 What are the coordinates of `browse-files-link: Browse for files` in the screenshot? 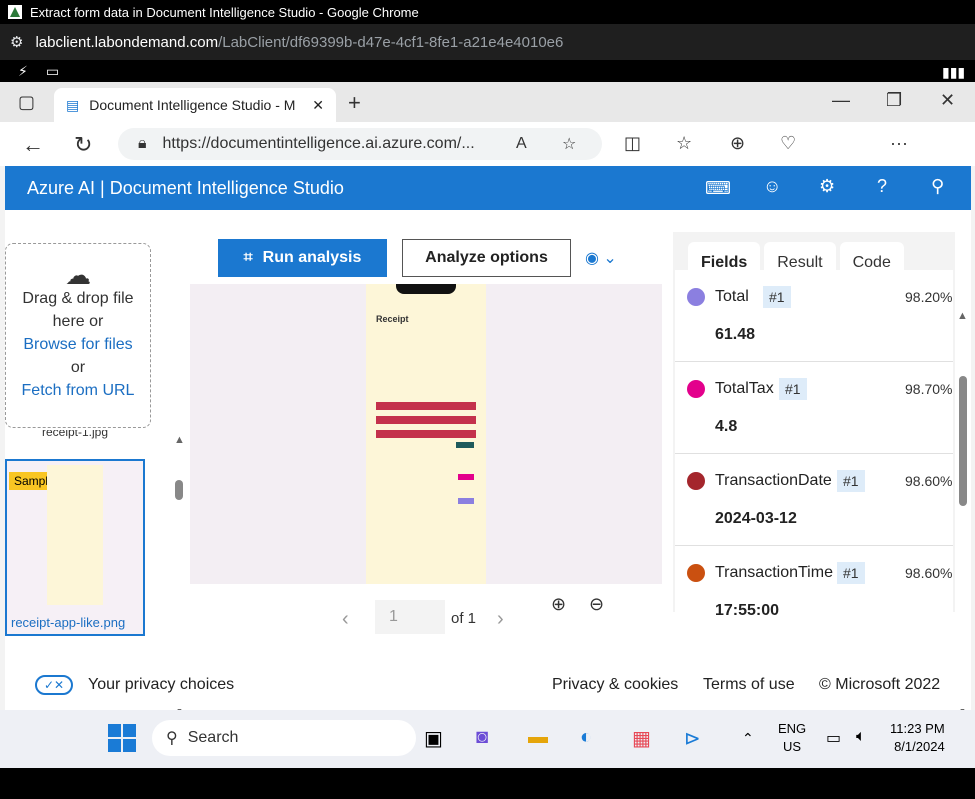 It's located at (78, 344).